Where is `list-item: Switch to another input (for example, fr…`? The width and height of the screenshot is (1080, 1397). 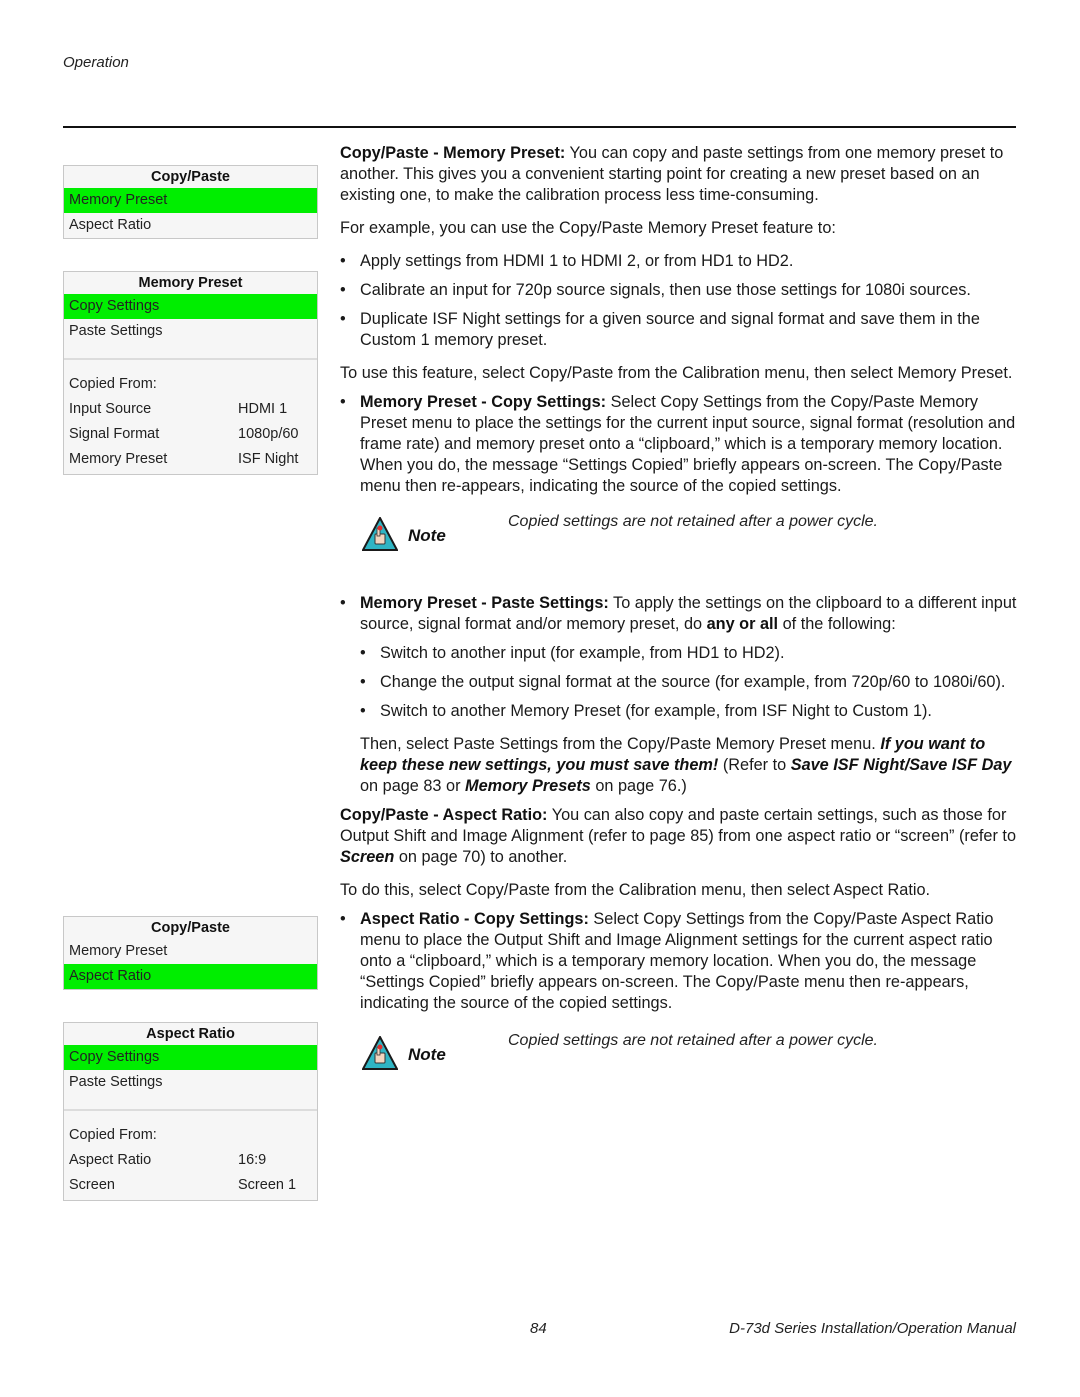
list-item: Switch to another input (for example, fr… is located at coordinates (689, 653).